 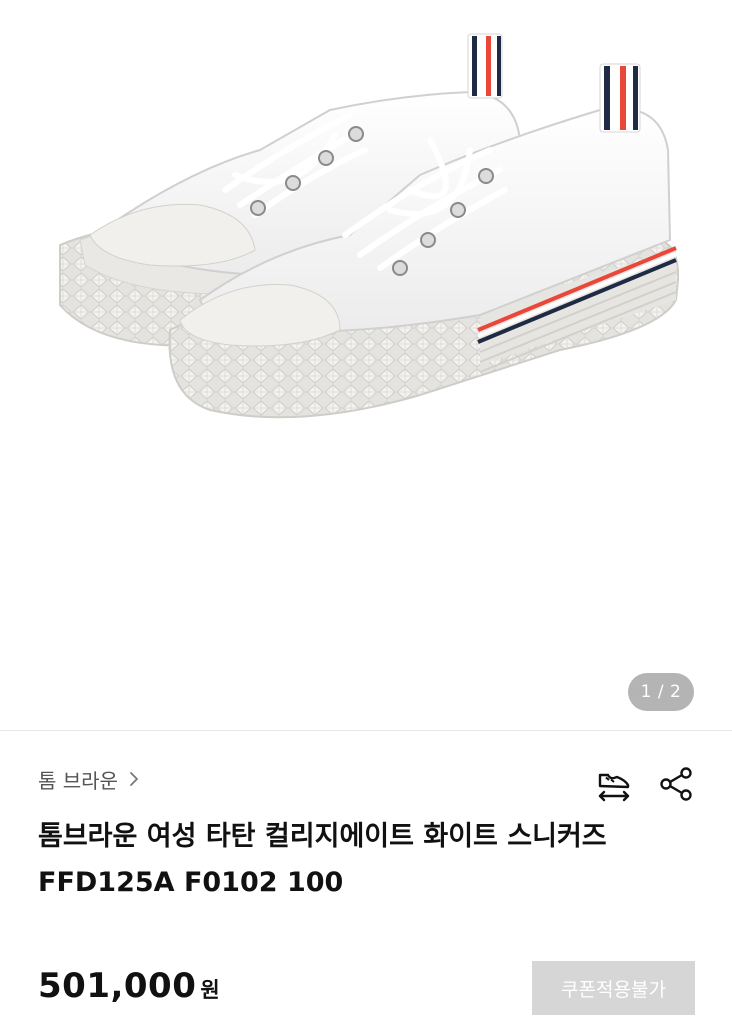 I want to click on price-row: 501,000 원, so click(x=129, y=986).